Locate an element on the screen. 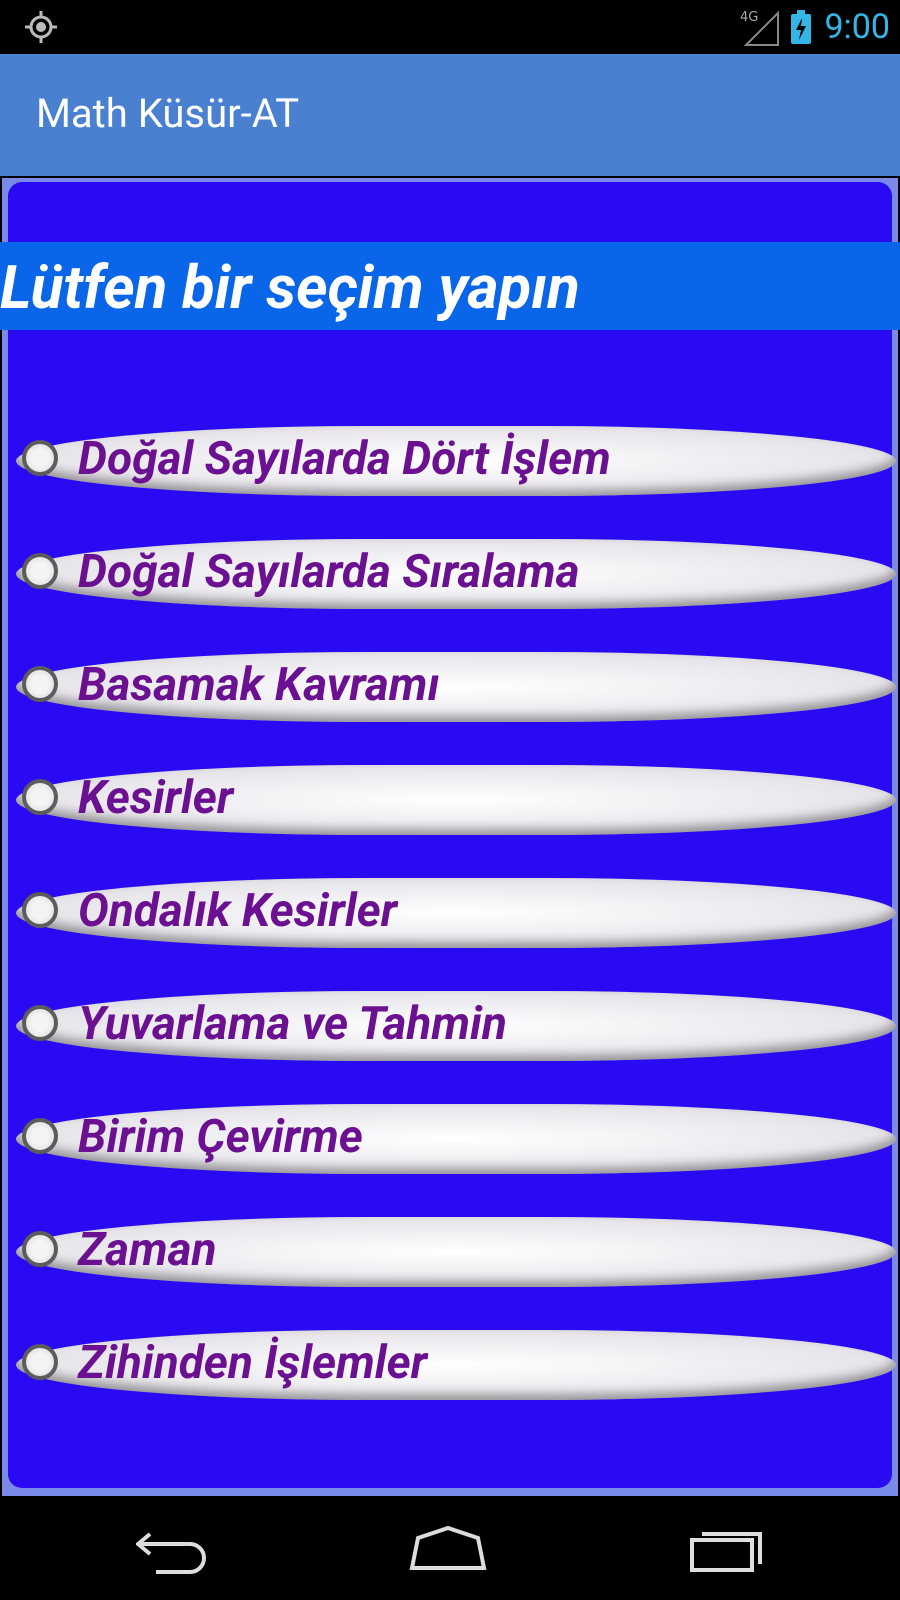 The height and width of the screenshot is (1600, 900). option-radio: Basamak Kavramı is located at coordinates (456, 687).